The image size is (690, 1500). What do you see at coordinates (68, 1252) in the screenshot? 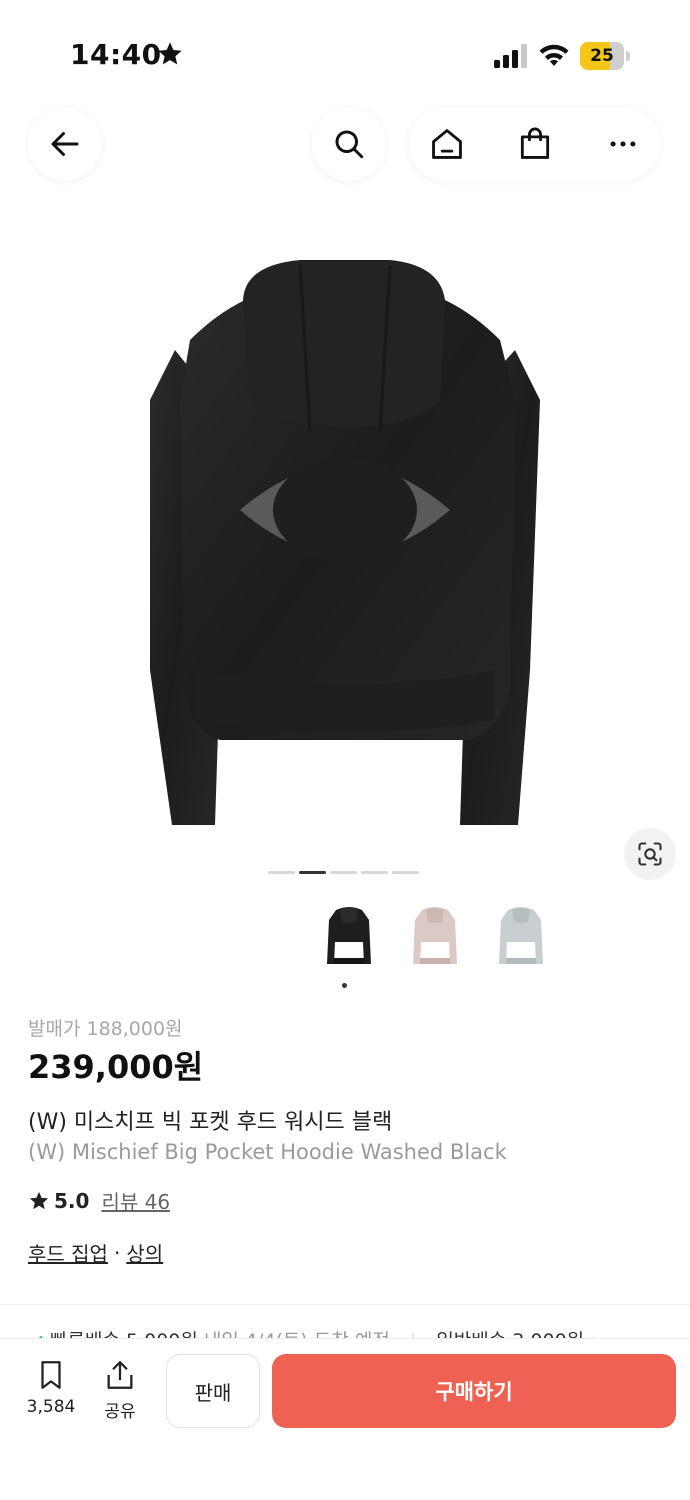
I see `category-link: 후드 집업` at bounding box center [68, 1252].